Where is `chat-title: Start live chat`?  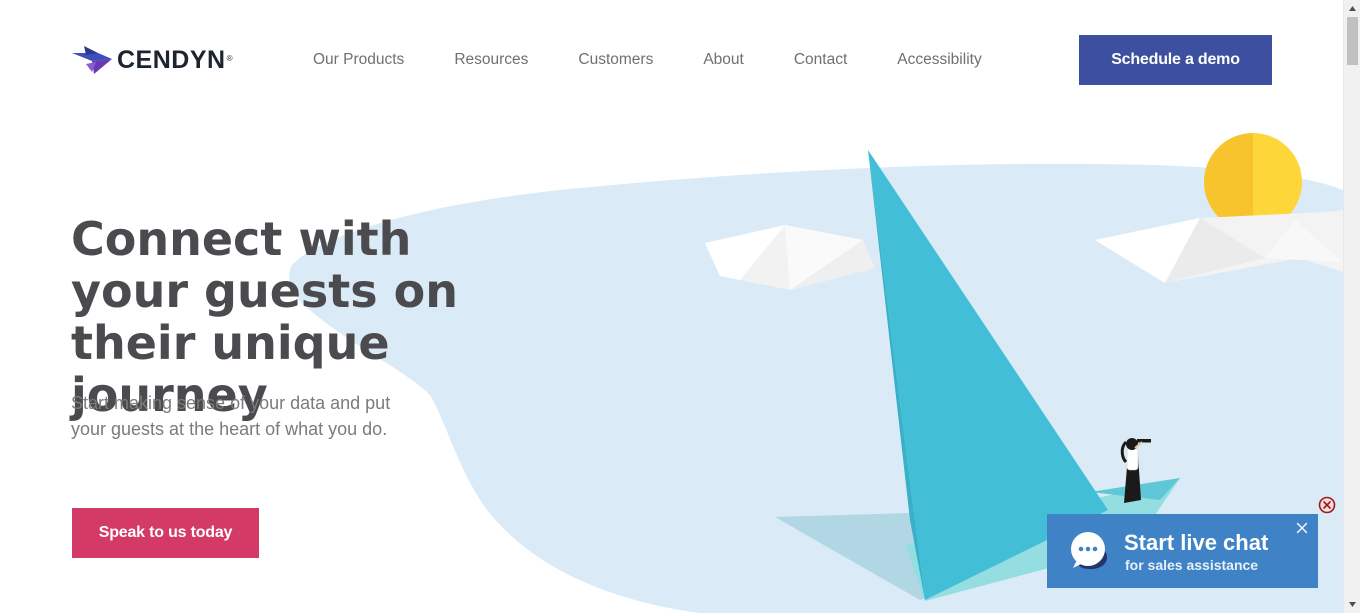 chat-title: Start live chat is located at coordinates (1196, 542).